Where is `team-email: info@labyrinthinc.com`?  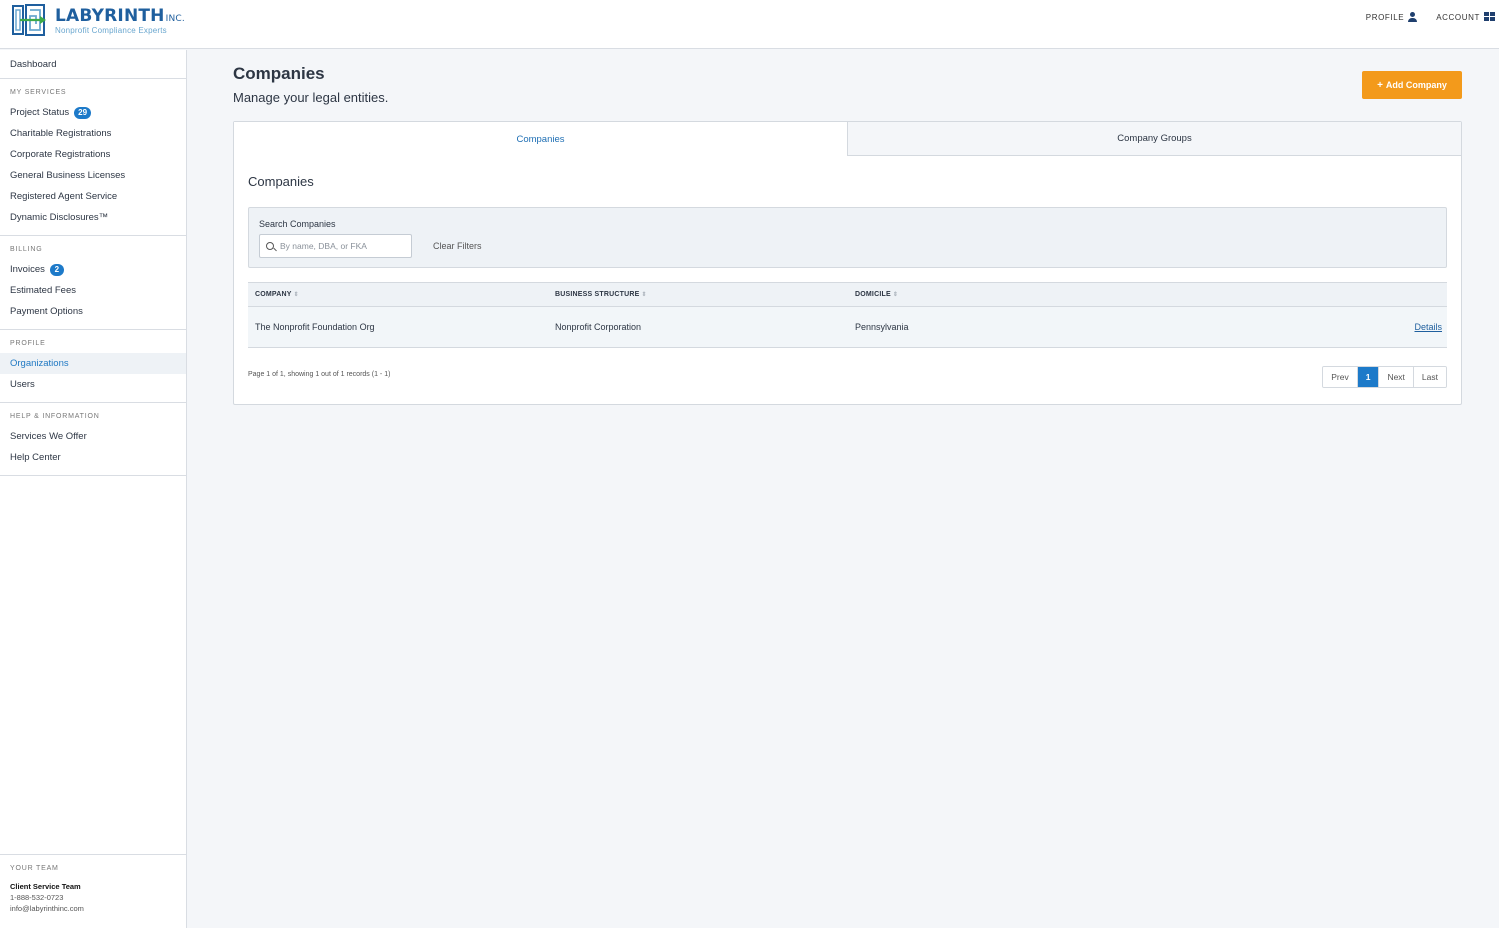 team-email: info@labyrinthinc.com is located at coordinates (93, 908).